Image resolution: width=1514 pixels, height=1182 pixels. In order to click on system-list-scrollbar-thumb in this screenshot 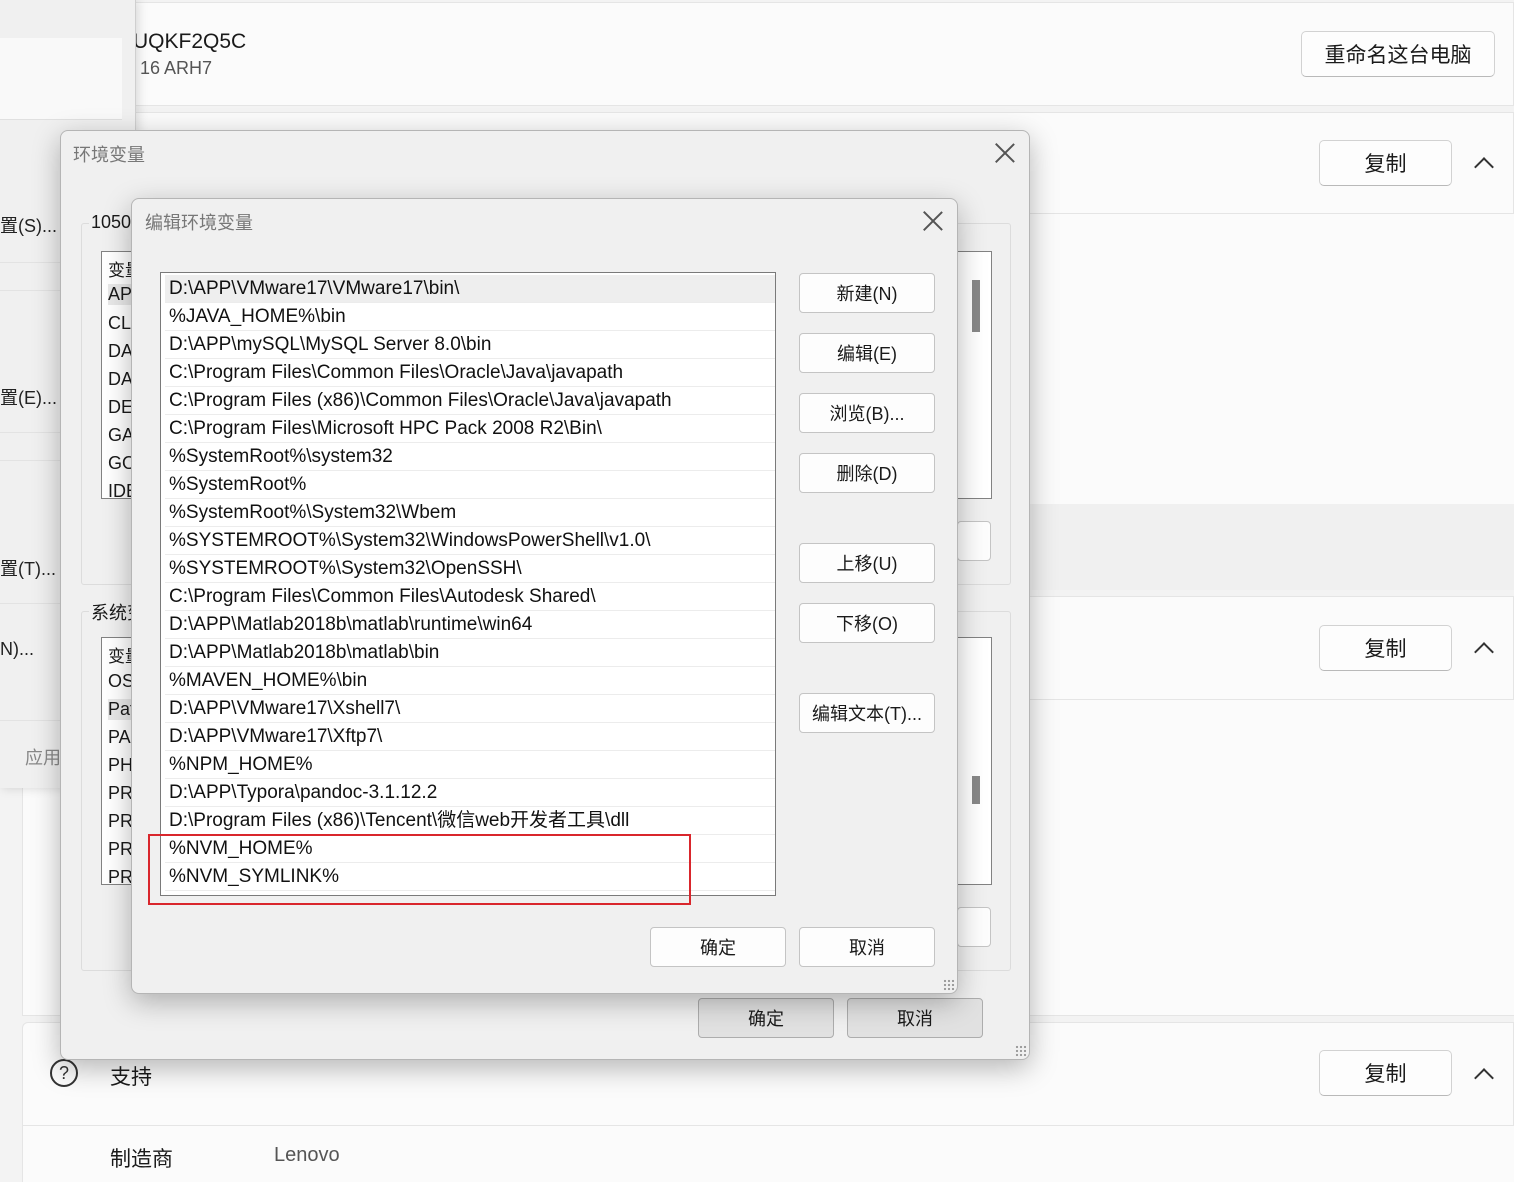, I will do `click(976, 790)`.